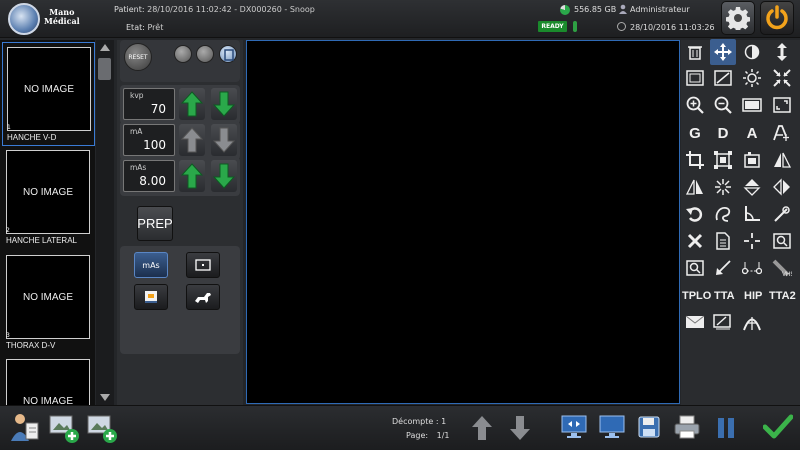  I want to click on region-tool, so click(723, 160).